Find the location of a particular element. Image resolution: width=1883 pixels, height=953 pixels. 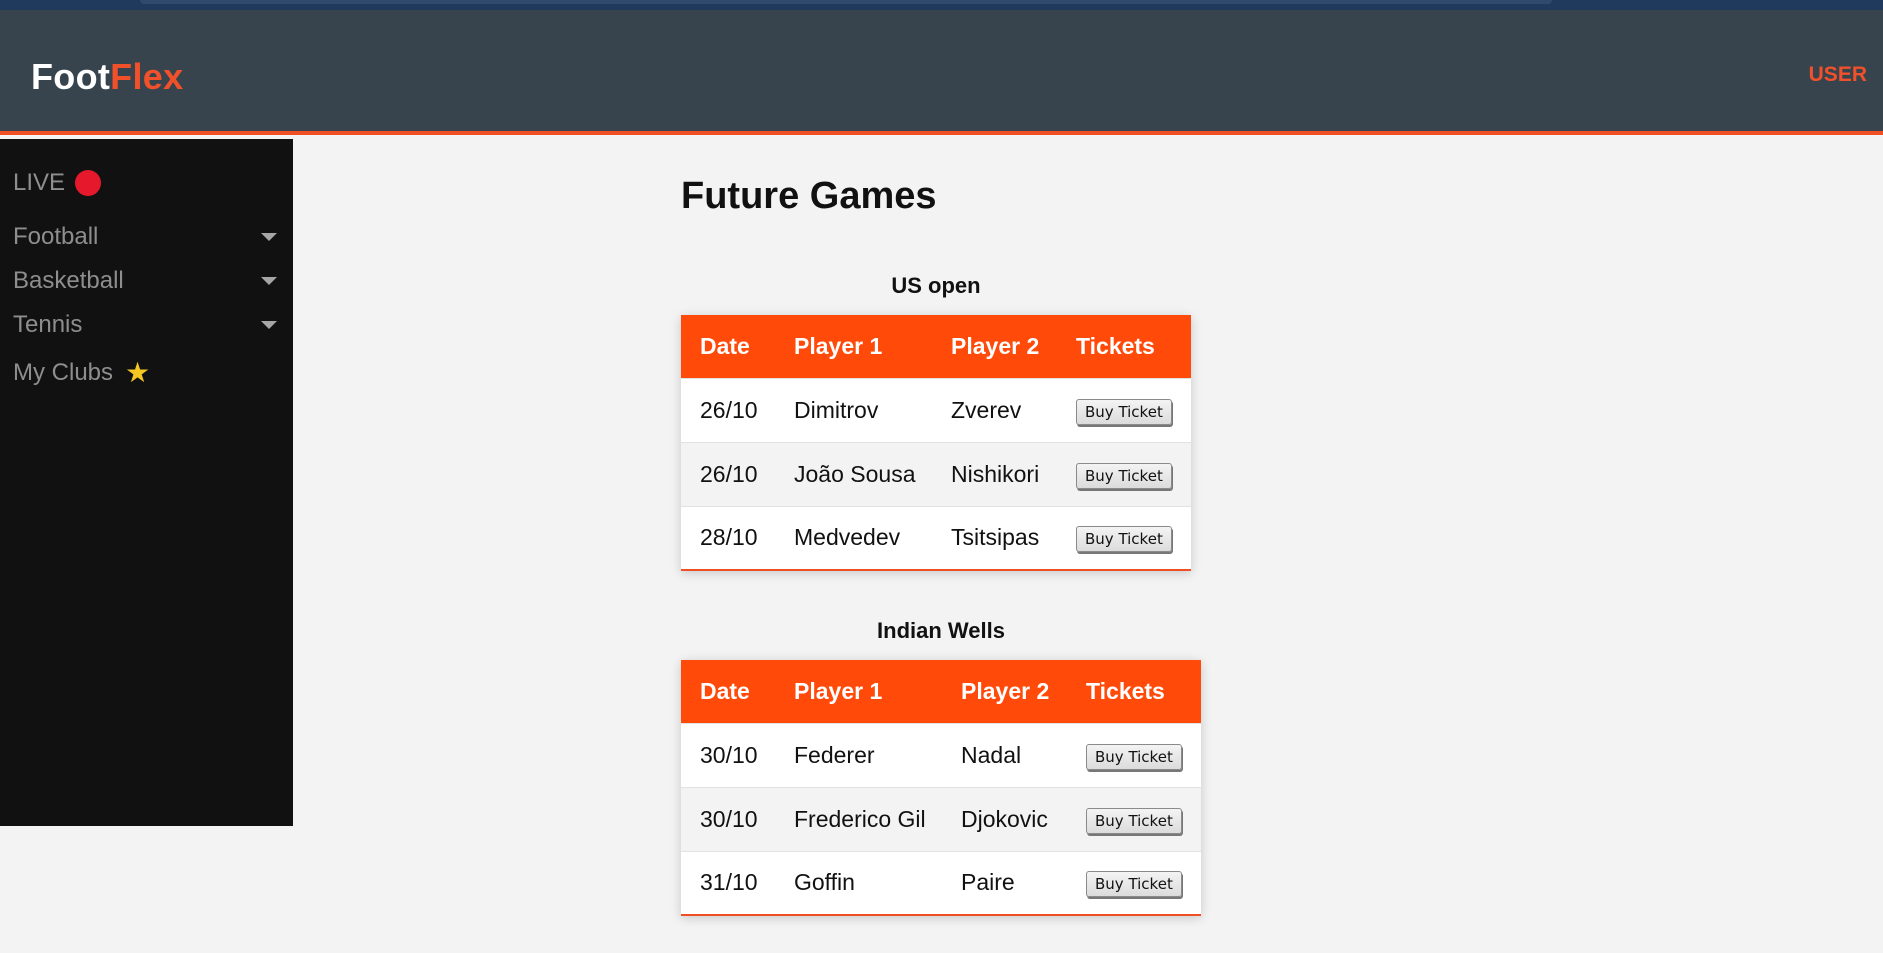

table-row: 31/10 Goffin Paire Buy Ticket is located at coordinates (941, 882).